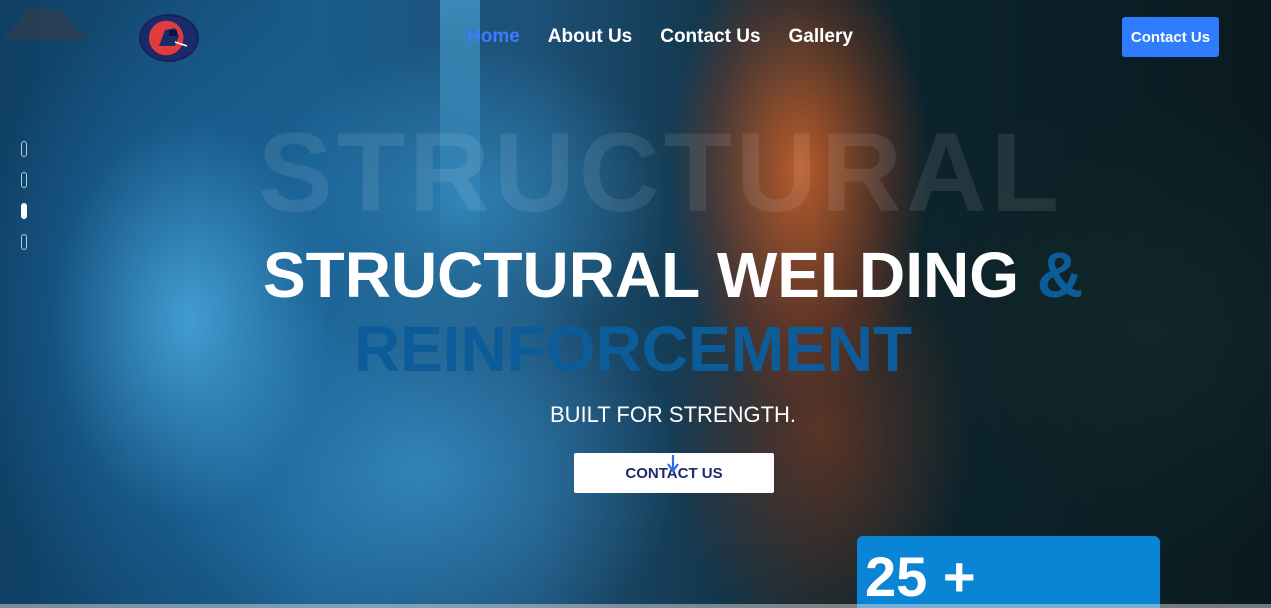 The height and width of the screenshot is (608, 1271). I want to click on welder-logo-icon, so click(169, 38).